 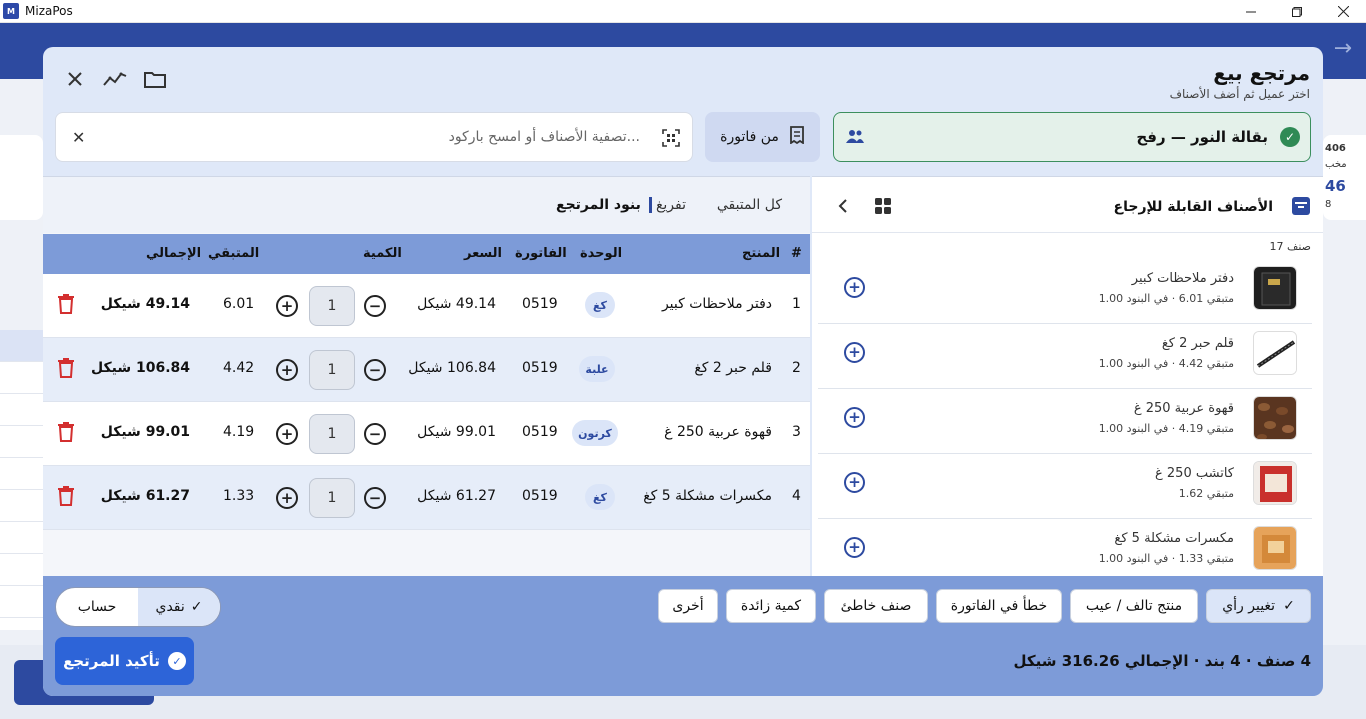 What do you see at coordinates (111, 661) in the screenshot?
I see `confirm-label: تأكيد المرتجع` at bounding box center [111, 661].